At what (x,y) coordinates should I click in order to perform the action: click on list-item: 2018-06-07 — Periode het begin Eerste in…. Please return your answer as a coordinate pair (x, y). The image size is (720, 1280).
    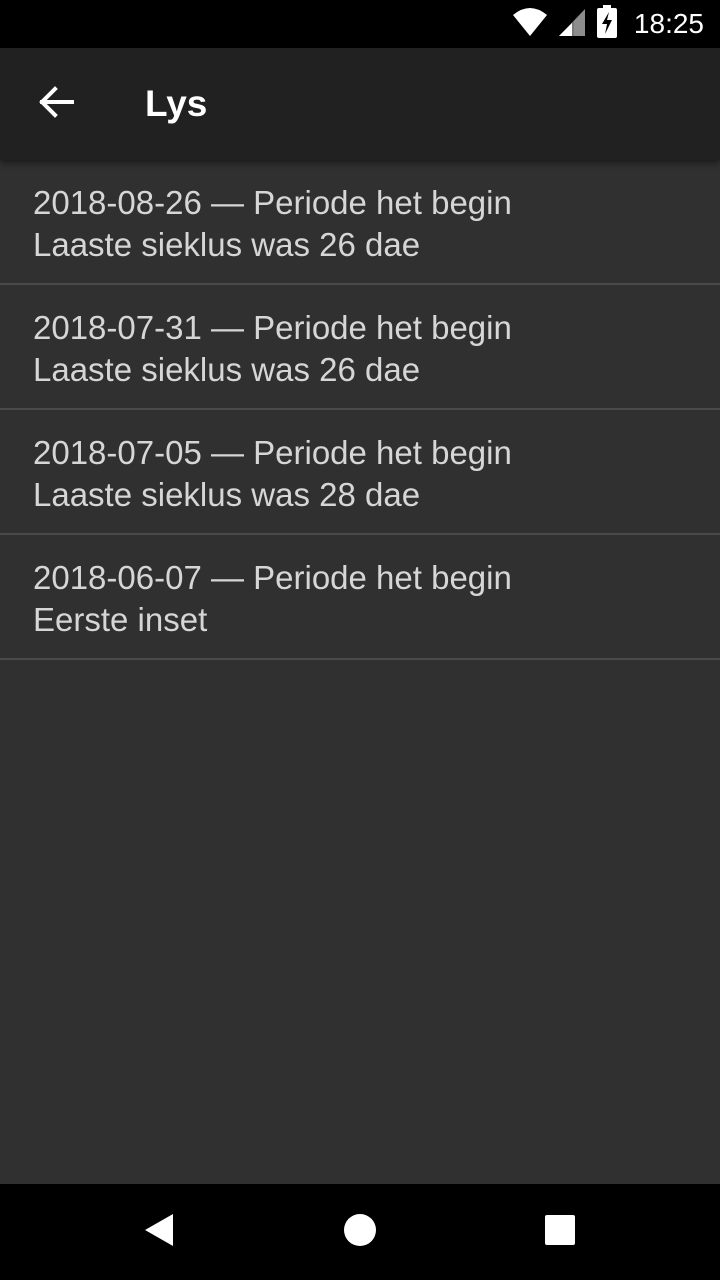
    Looking at the image, I should click on (360, 597).